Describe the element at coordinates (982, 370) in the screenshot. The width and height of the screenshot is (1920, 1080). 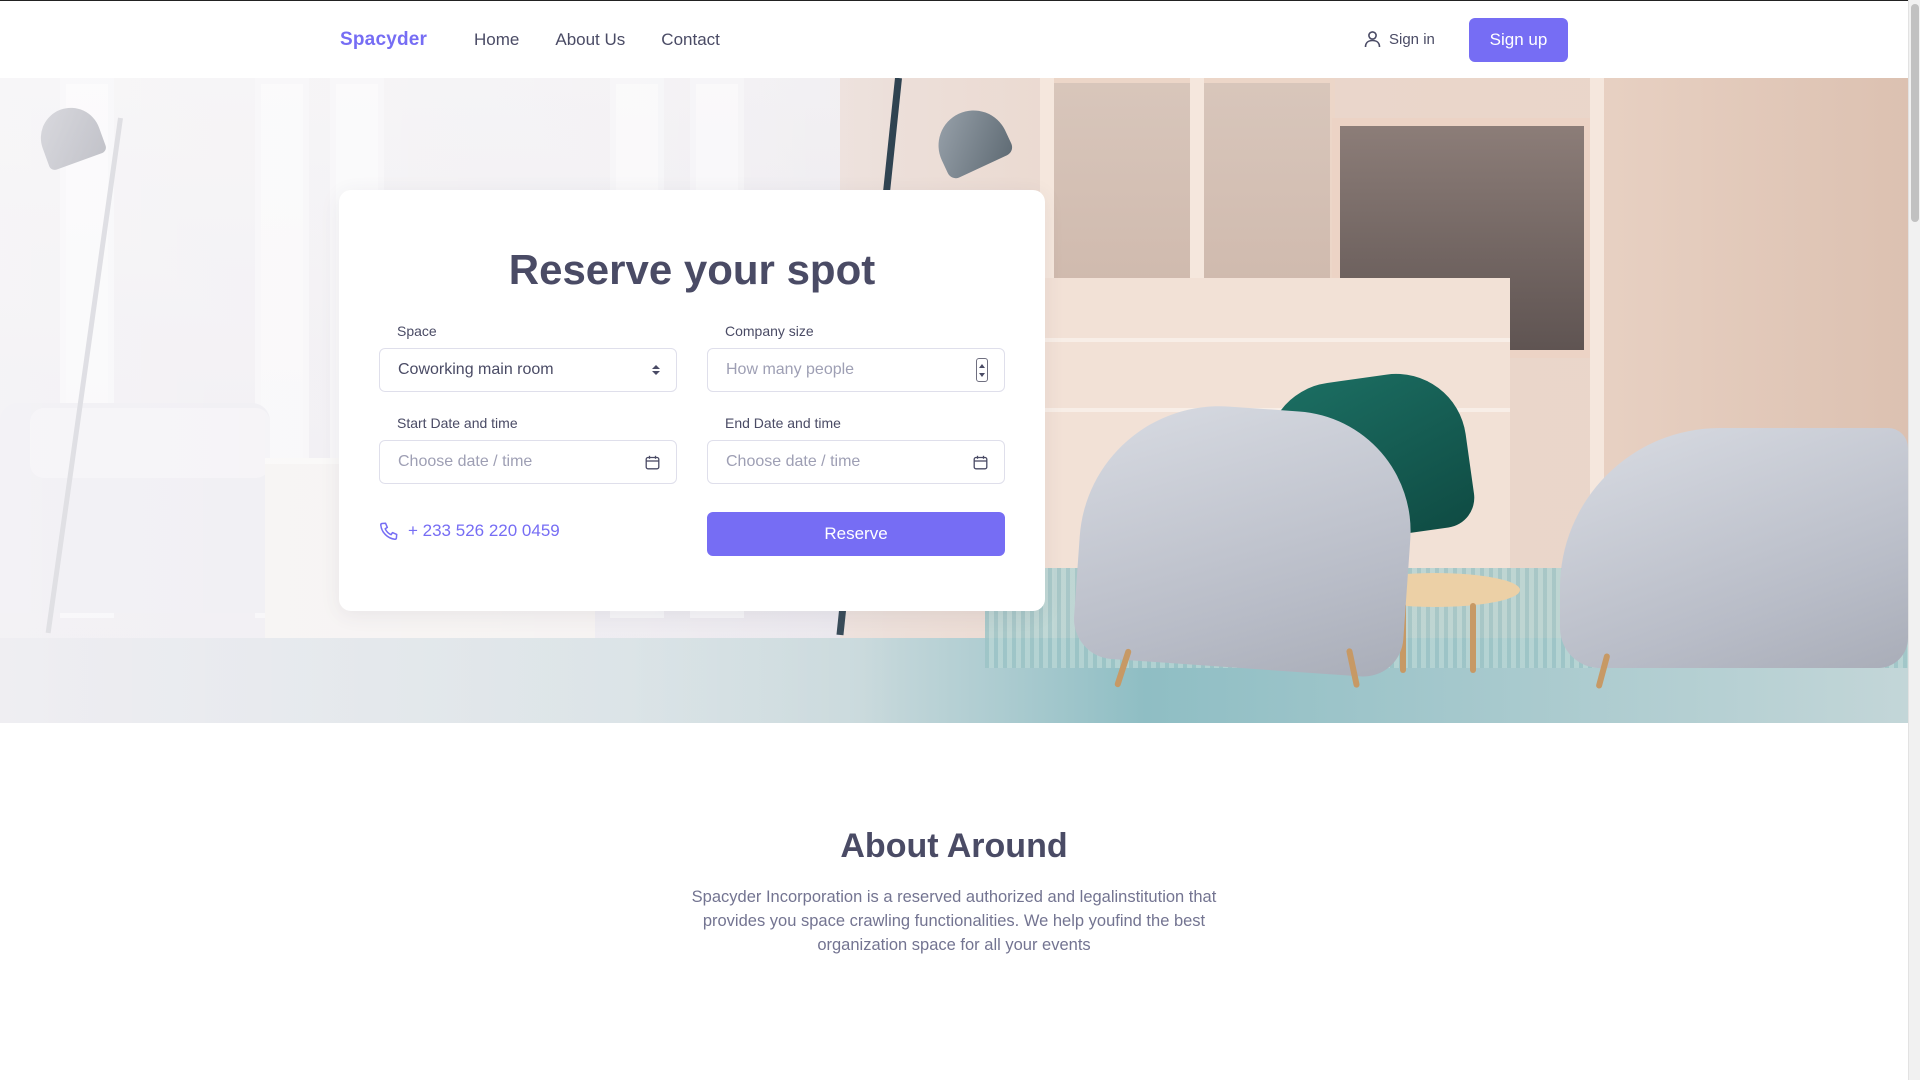
I see `number-stepper-icon` at that location.